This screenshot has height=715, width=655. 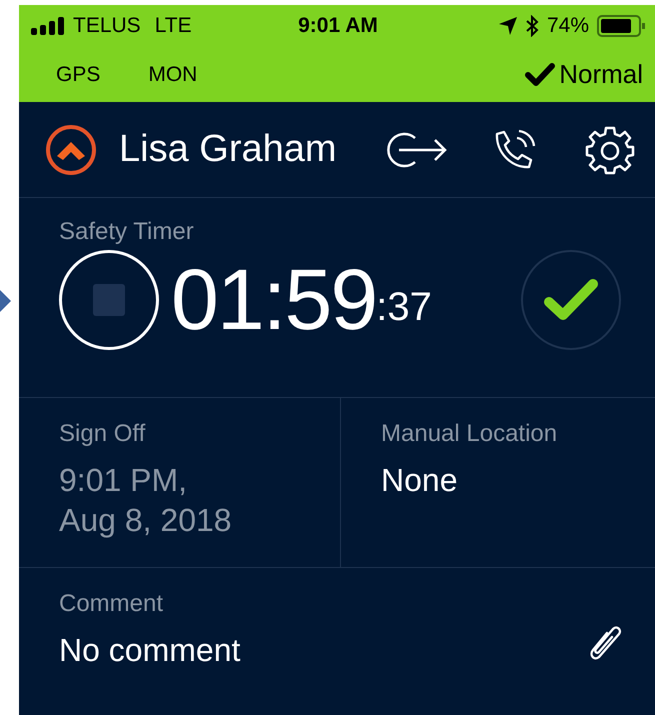 What do you see at coordinates (149, 650) in the screenshot?
I see `comment-text: No comment` at bounding box center [149, 650].